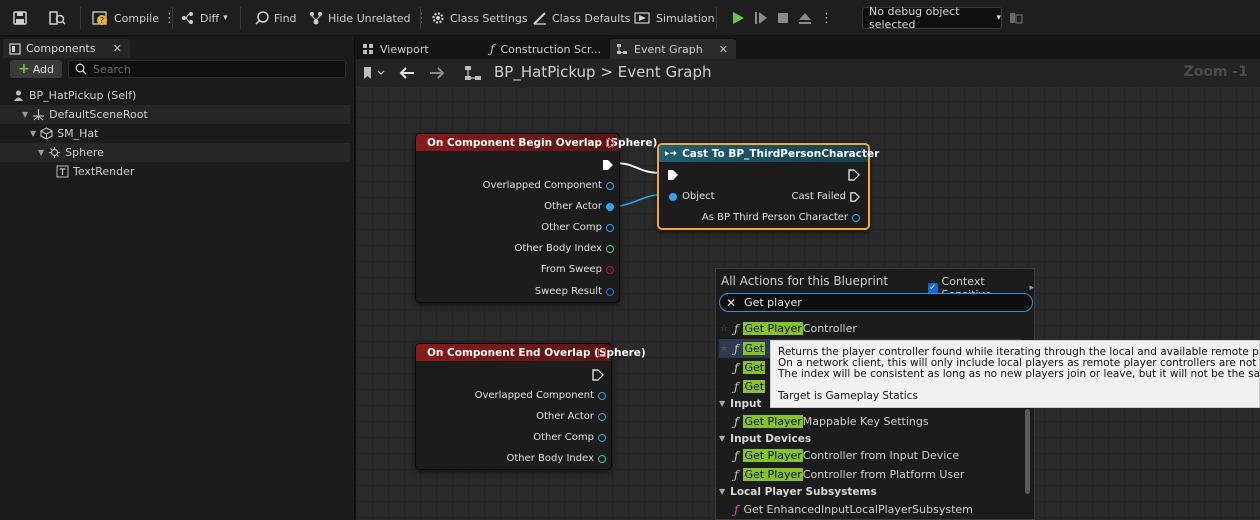 Image resolution: width=1260 pixels, height=520 pixels. I want to click on action-item: ƒ Get EnhancedInputLocalPlayerSubsystem, so click(870, 509).